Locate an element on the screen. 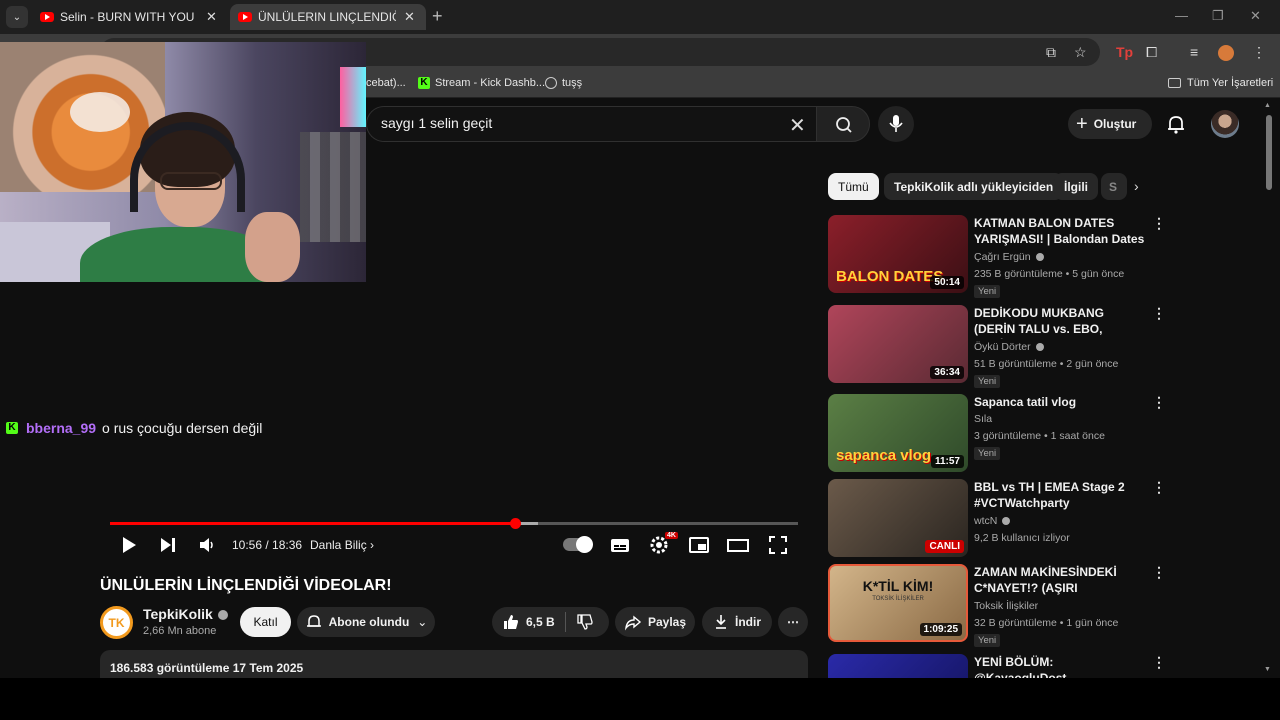  recommendation-title: Sapanca tatil vlog is located at coordinates (1060, 402).